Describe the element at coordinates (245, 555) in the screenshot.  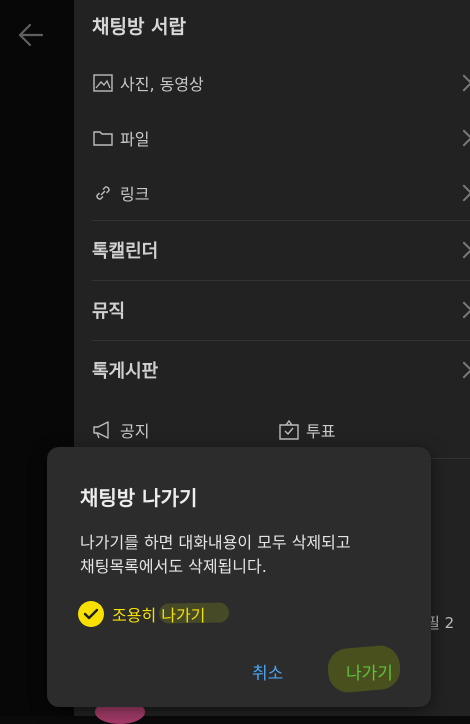
I see `dialog-message: 나가기를 하면 대화내용이 모두 삭제되고 채팅목록에서도 삭제됩니다.` at that location.